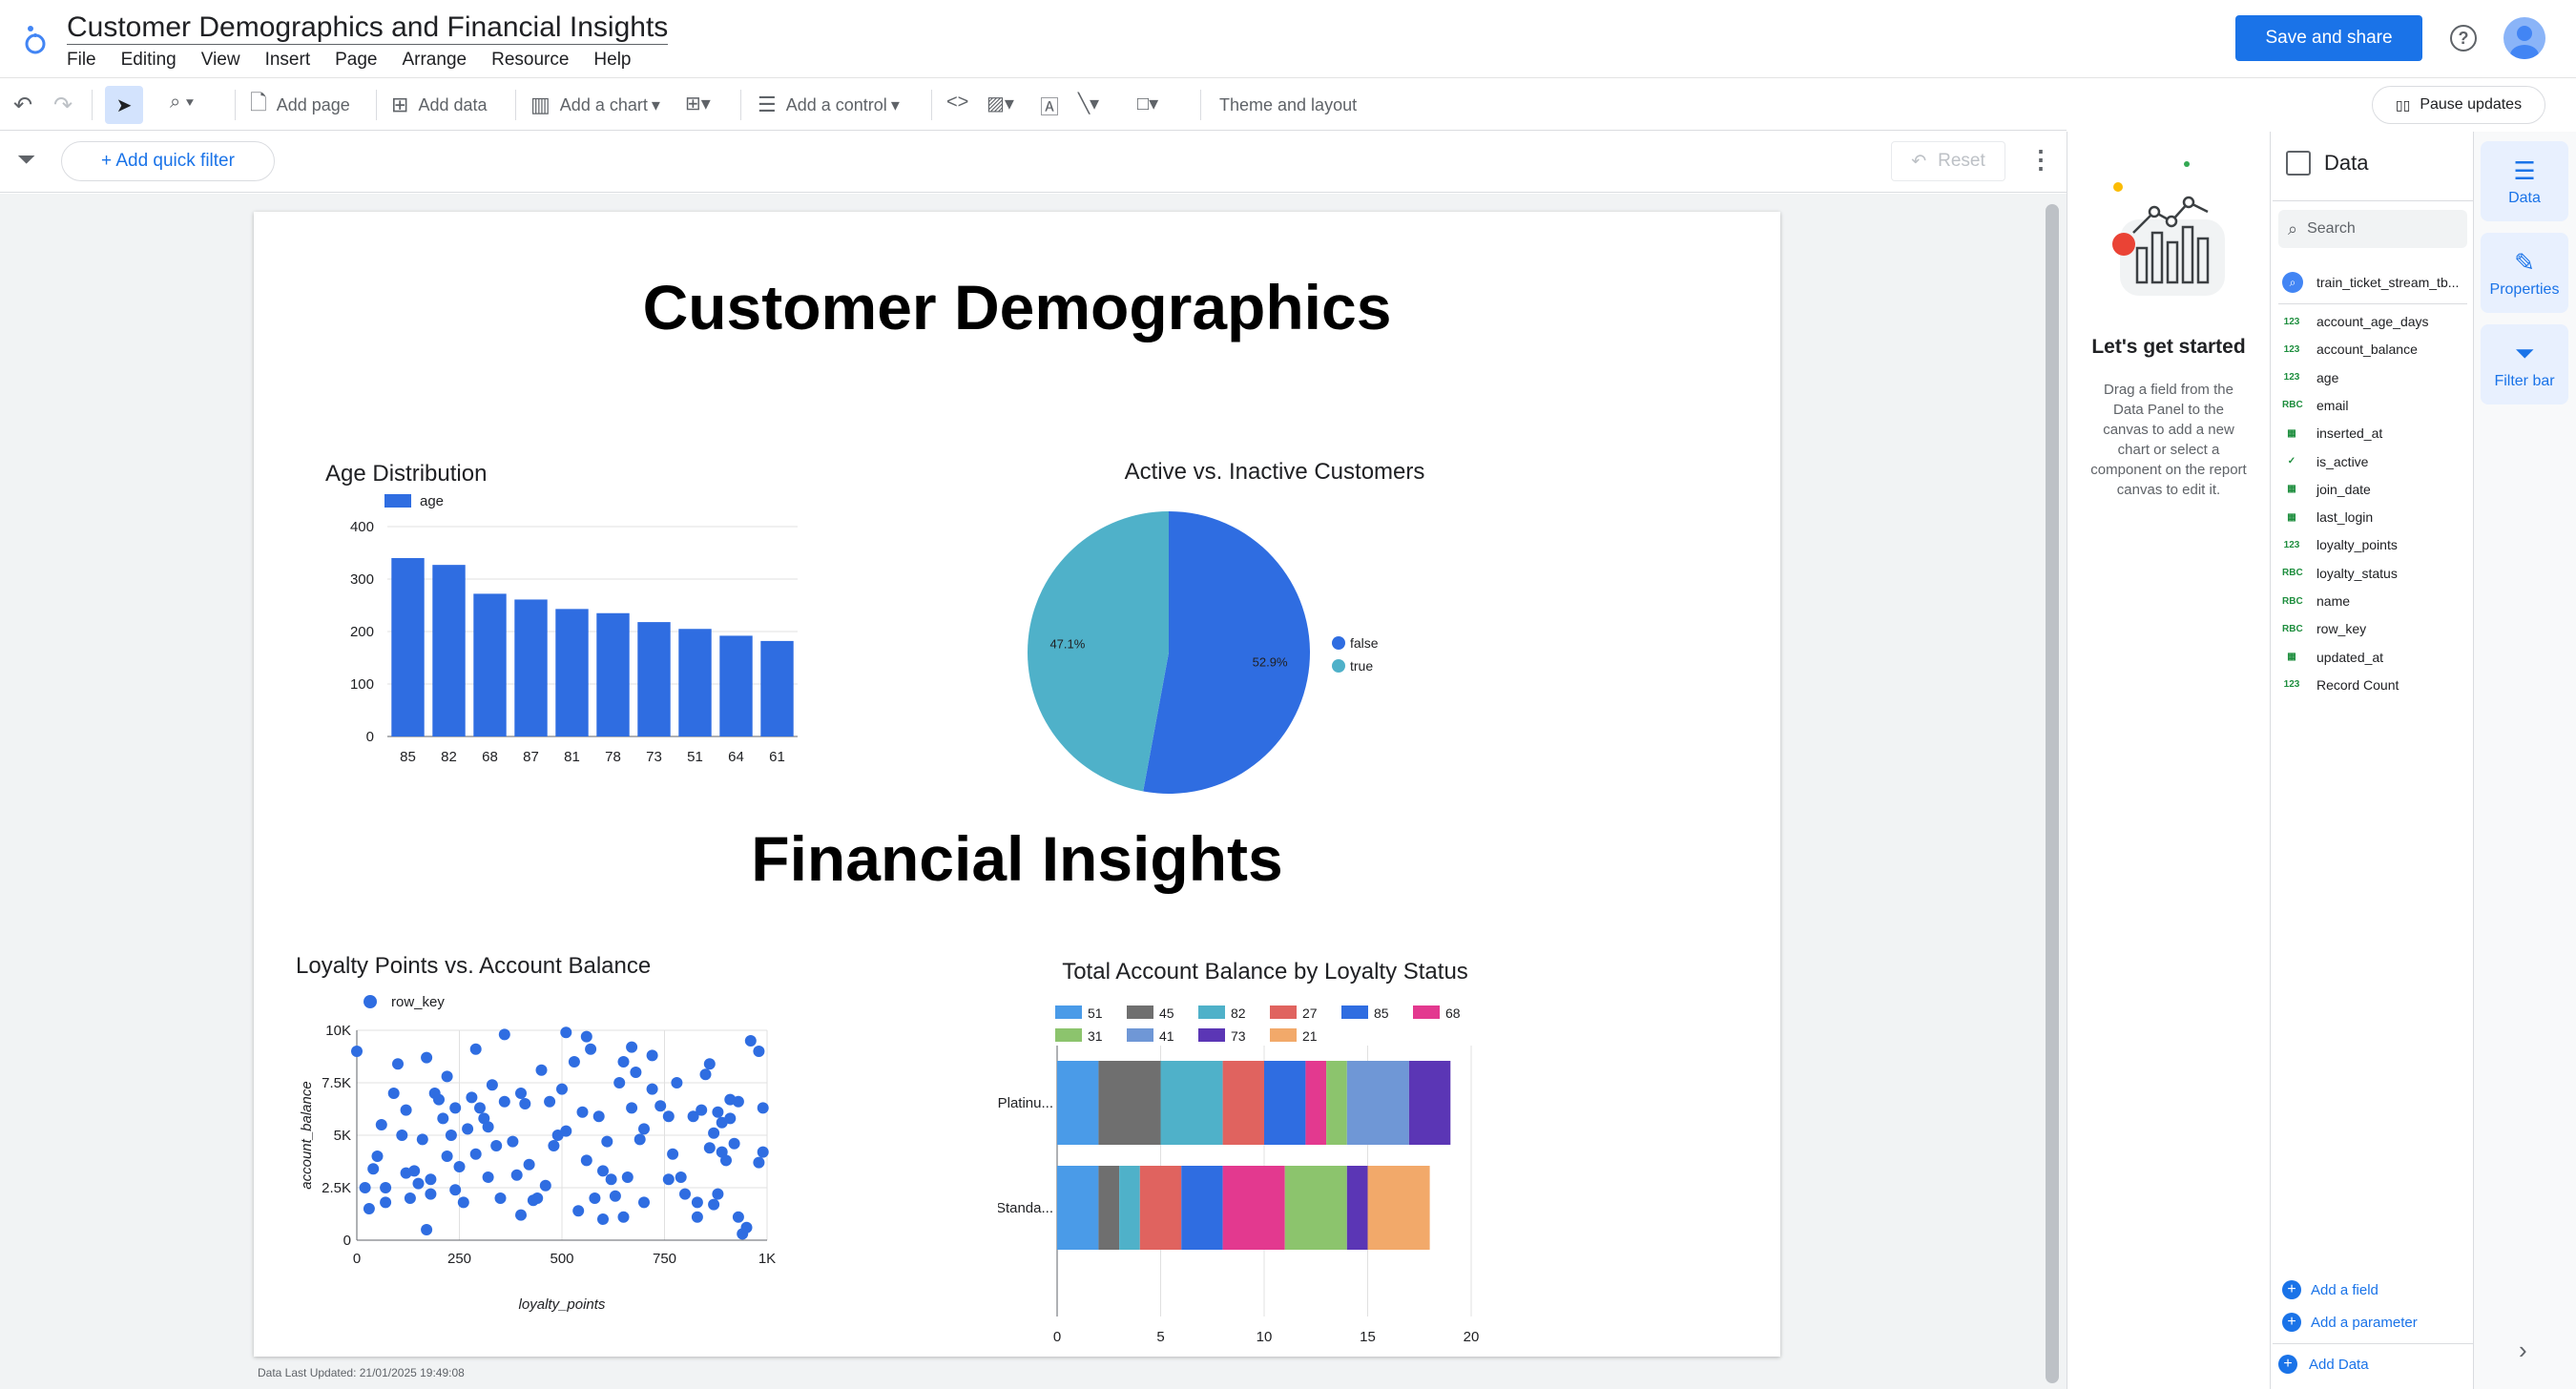 Image resolution: width=2576 pixels, height=1389 pixels. Describe the element at coordinates (1088, 104) in the screenshot. I see `line-icon: ╲▾` at that location.